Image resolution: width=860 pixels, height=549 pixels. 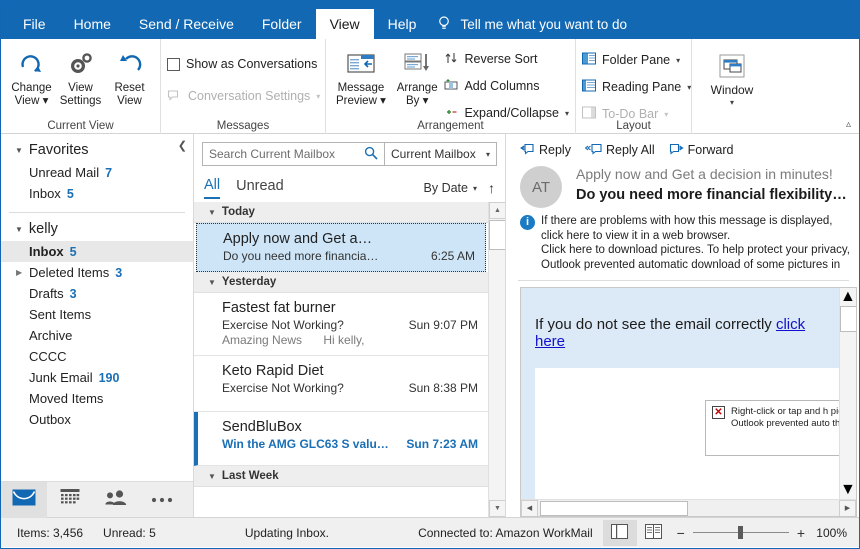 What do you see at coordinates (80, 76) in the screenshot?
I see `view-settings-button: View Settings` at bounding box center [80, 76].